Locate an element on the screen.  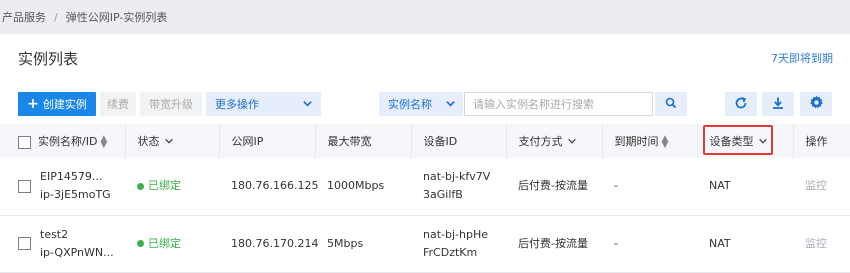
header-status: 状态 is located at coordinates (172, 141).